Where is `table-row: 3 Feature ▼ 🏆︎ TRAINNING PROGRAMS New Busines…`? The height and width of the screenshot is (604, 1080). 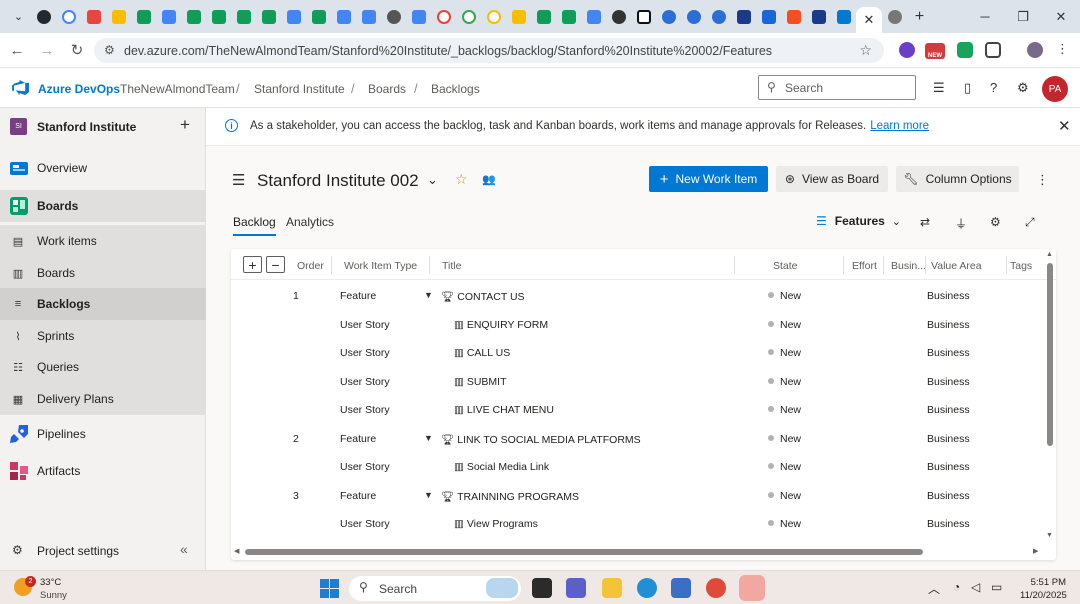
table-row: 3 Feature ▼ 🏆︎ TRAINNING PROGRAMS New Busines… is located at coordinates (636, 496).